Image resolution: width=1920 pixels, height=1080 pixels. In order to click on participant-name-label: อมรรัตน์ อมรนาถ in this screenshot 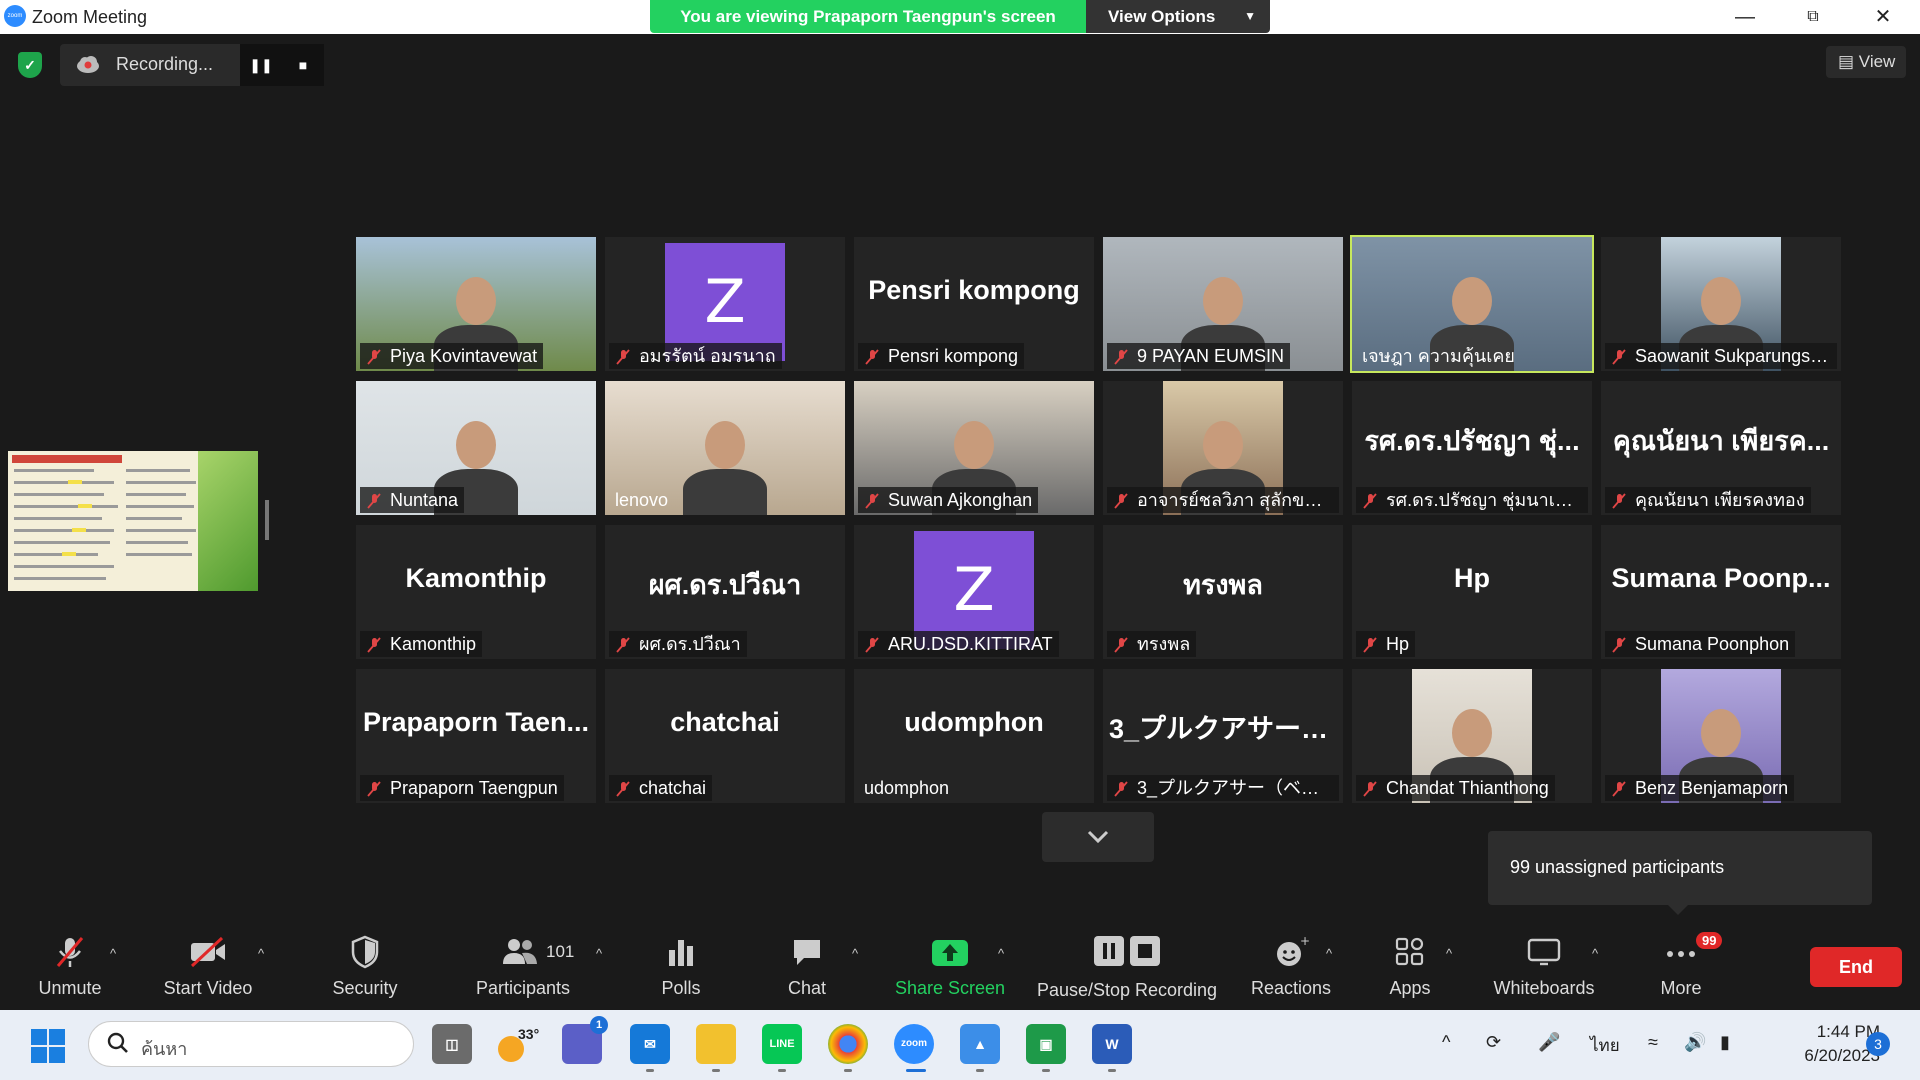, I will do `click(695, 356)`.